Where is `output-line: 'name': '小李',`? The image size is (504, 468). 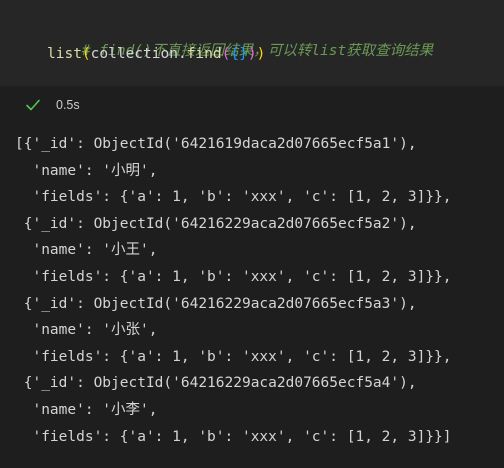
output-line: 'name': '小李', is located at coordinates (86, 409).